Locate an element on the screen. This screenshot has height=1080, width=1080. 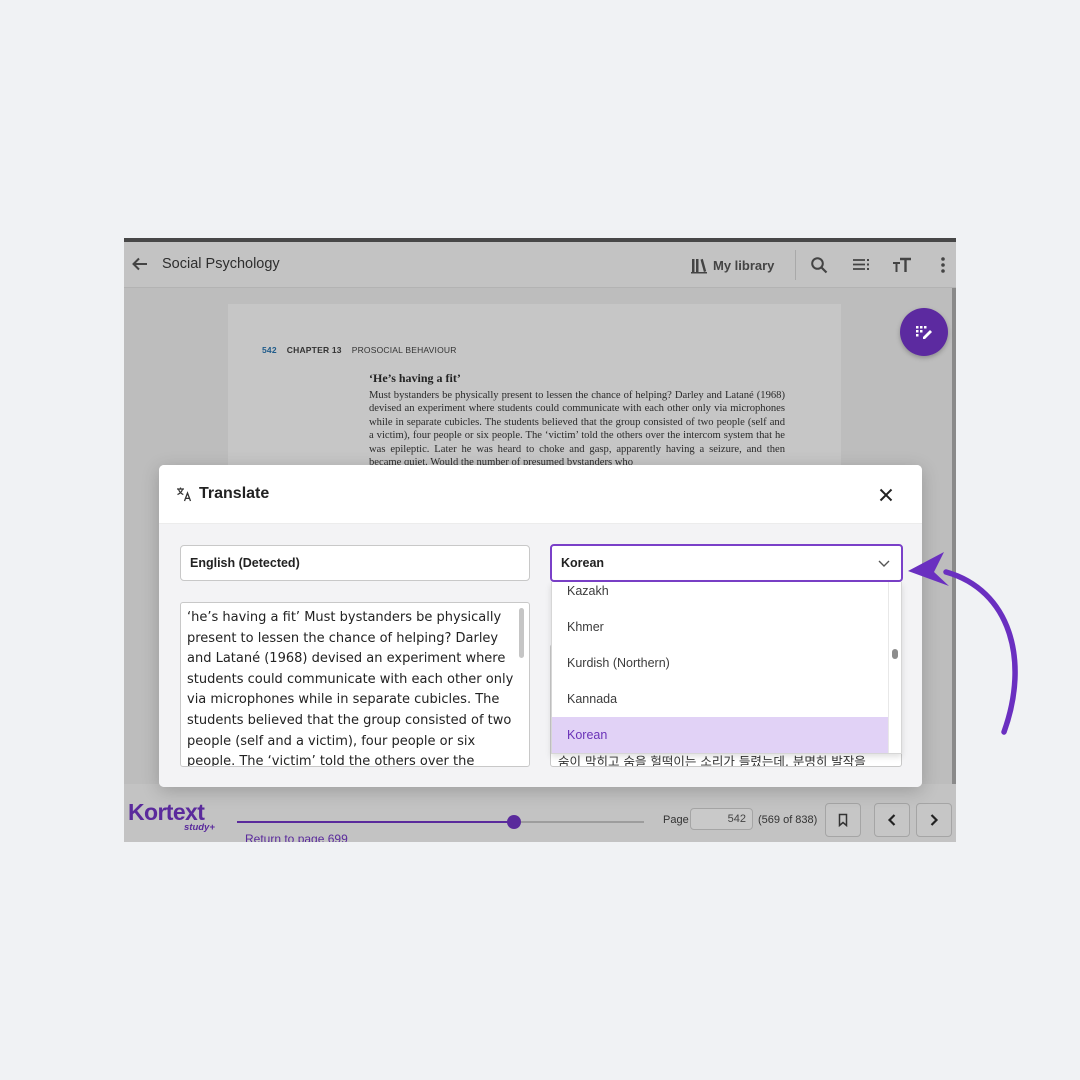
back-arrow-icon is located at coordinates (139, 264).